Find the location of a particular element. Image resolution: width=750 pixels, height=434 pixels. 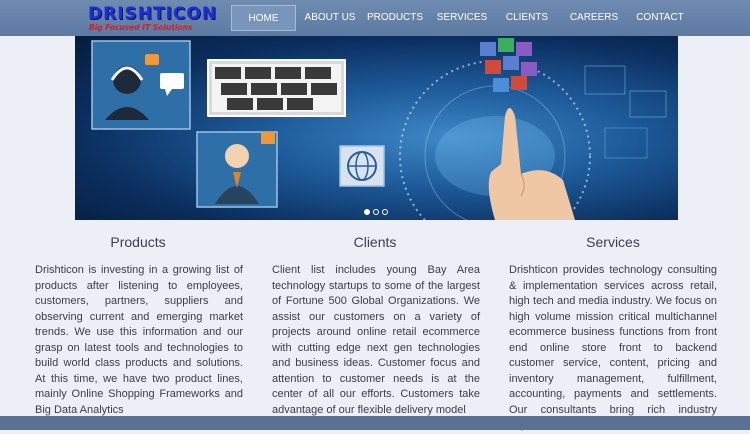

globe-icon is located at coordinates (362, 166).